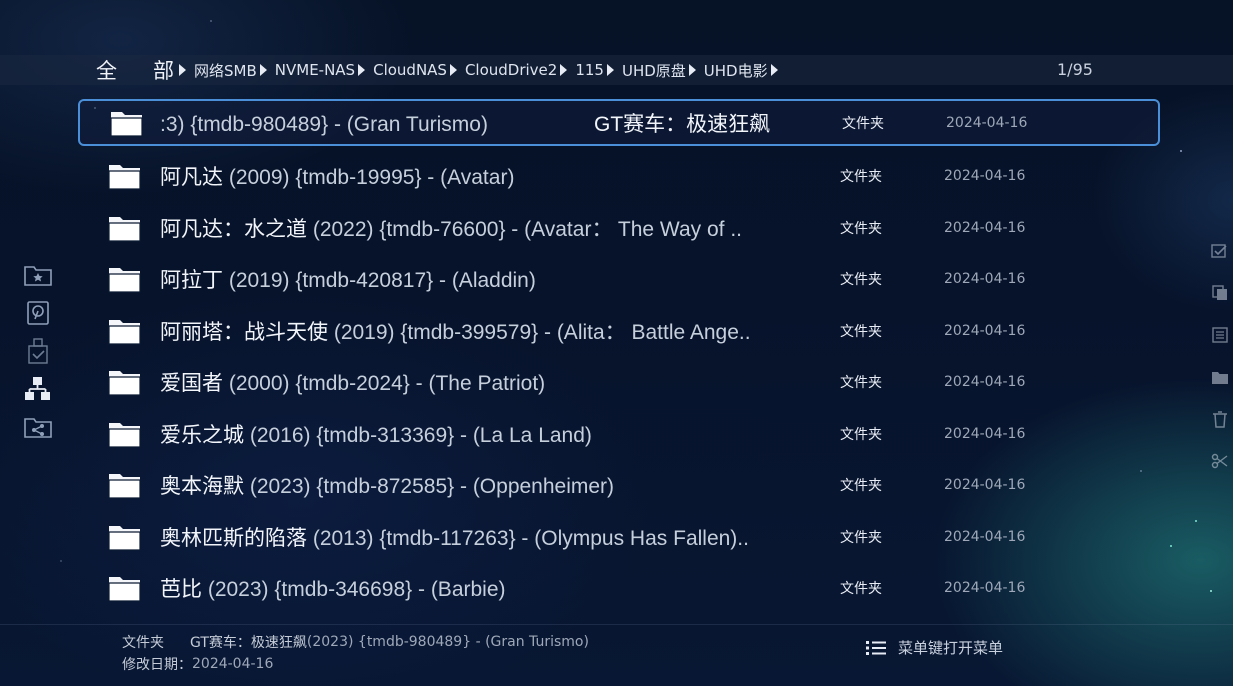 The image size is (1233, 686). Describe the element at coordinates (248, 643) in the screenshot. I see `selection-name-cn: GT赛车：极速狂飙` at that location.